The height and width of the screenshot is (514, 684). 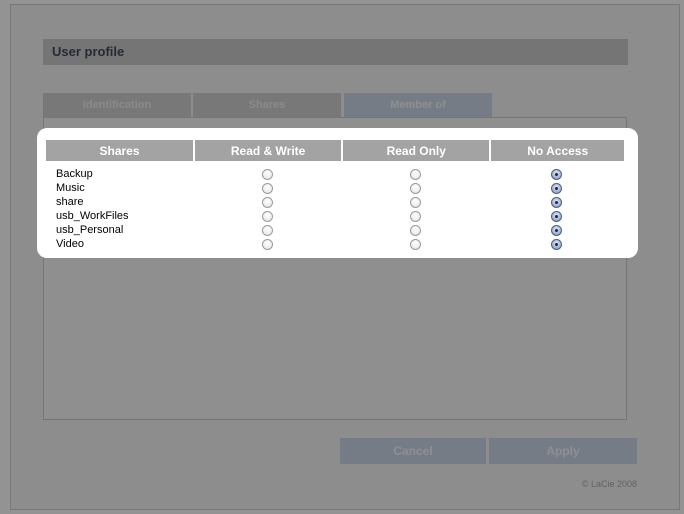 What do you see at coordinates (92, 216) in the screenshot?
I see `share-name: usb_WorkFiles` at bounding box center [92, 216].